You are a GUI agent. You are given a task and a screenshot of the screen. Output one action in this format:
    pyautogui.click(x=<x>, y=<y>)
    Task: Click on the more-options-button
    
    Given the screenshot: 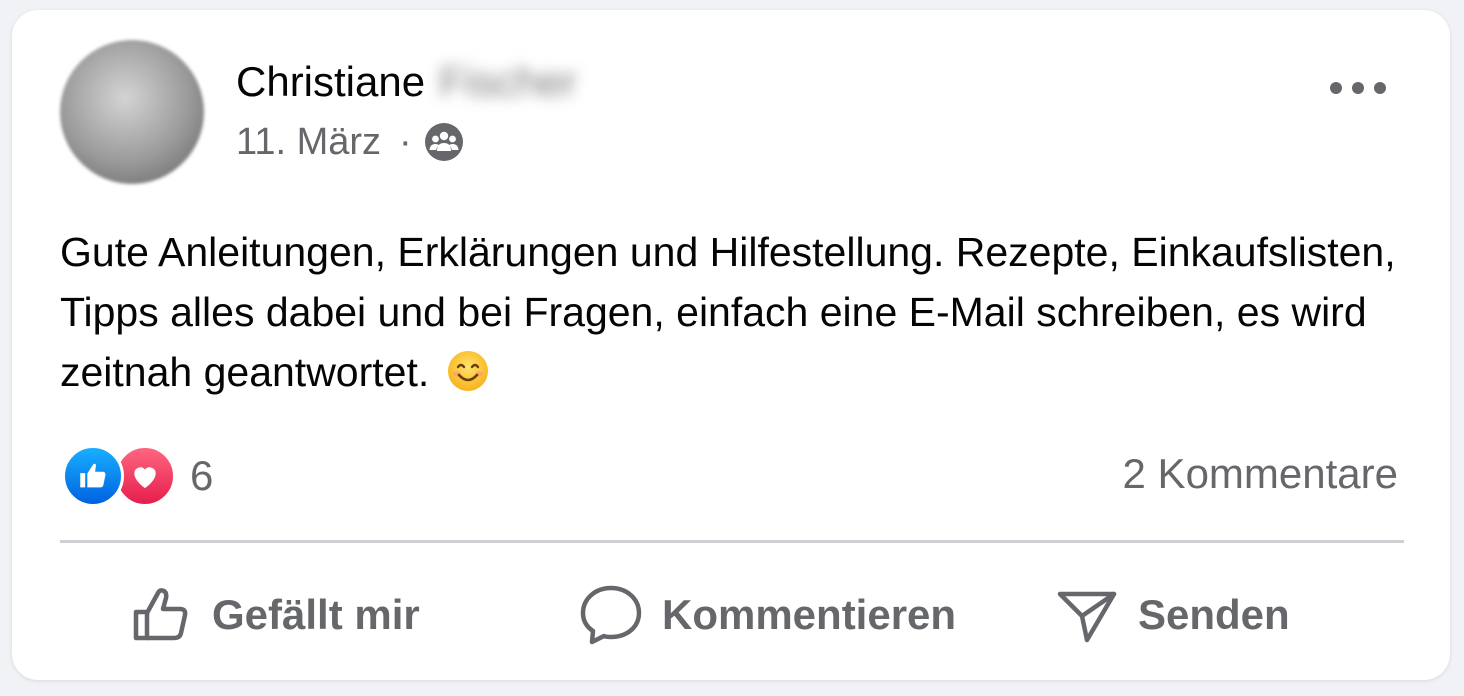 What is the action you would take?
    pyautogui.click(x=1358, y=88)
    